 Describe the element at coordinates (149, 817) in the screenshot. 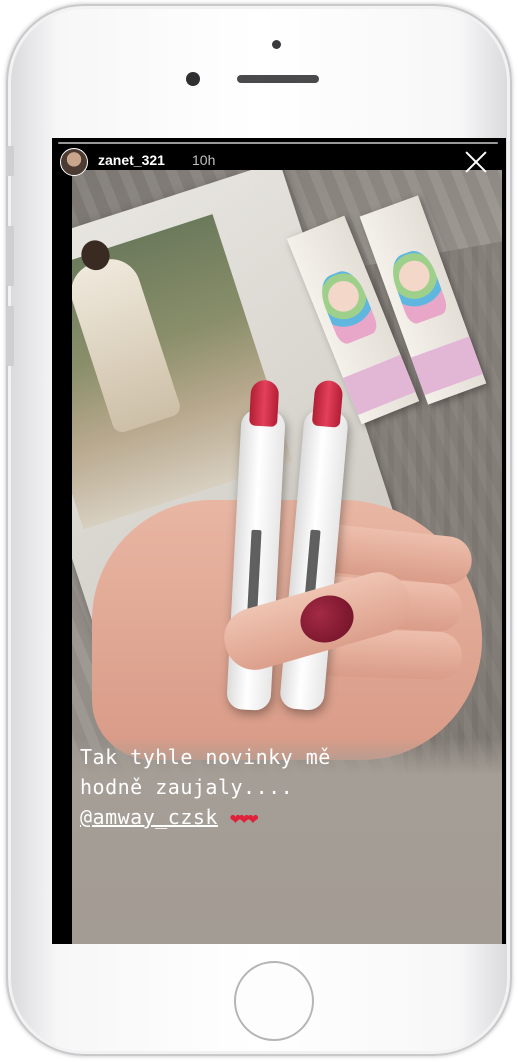

I see `mention-link: @amway_czsk` at that location.